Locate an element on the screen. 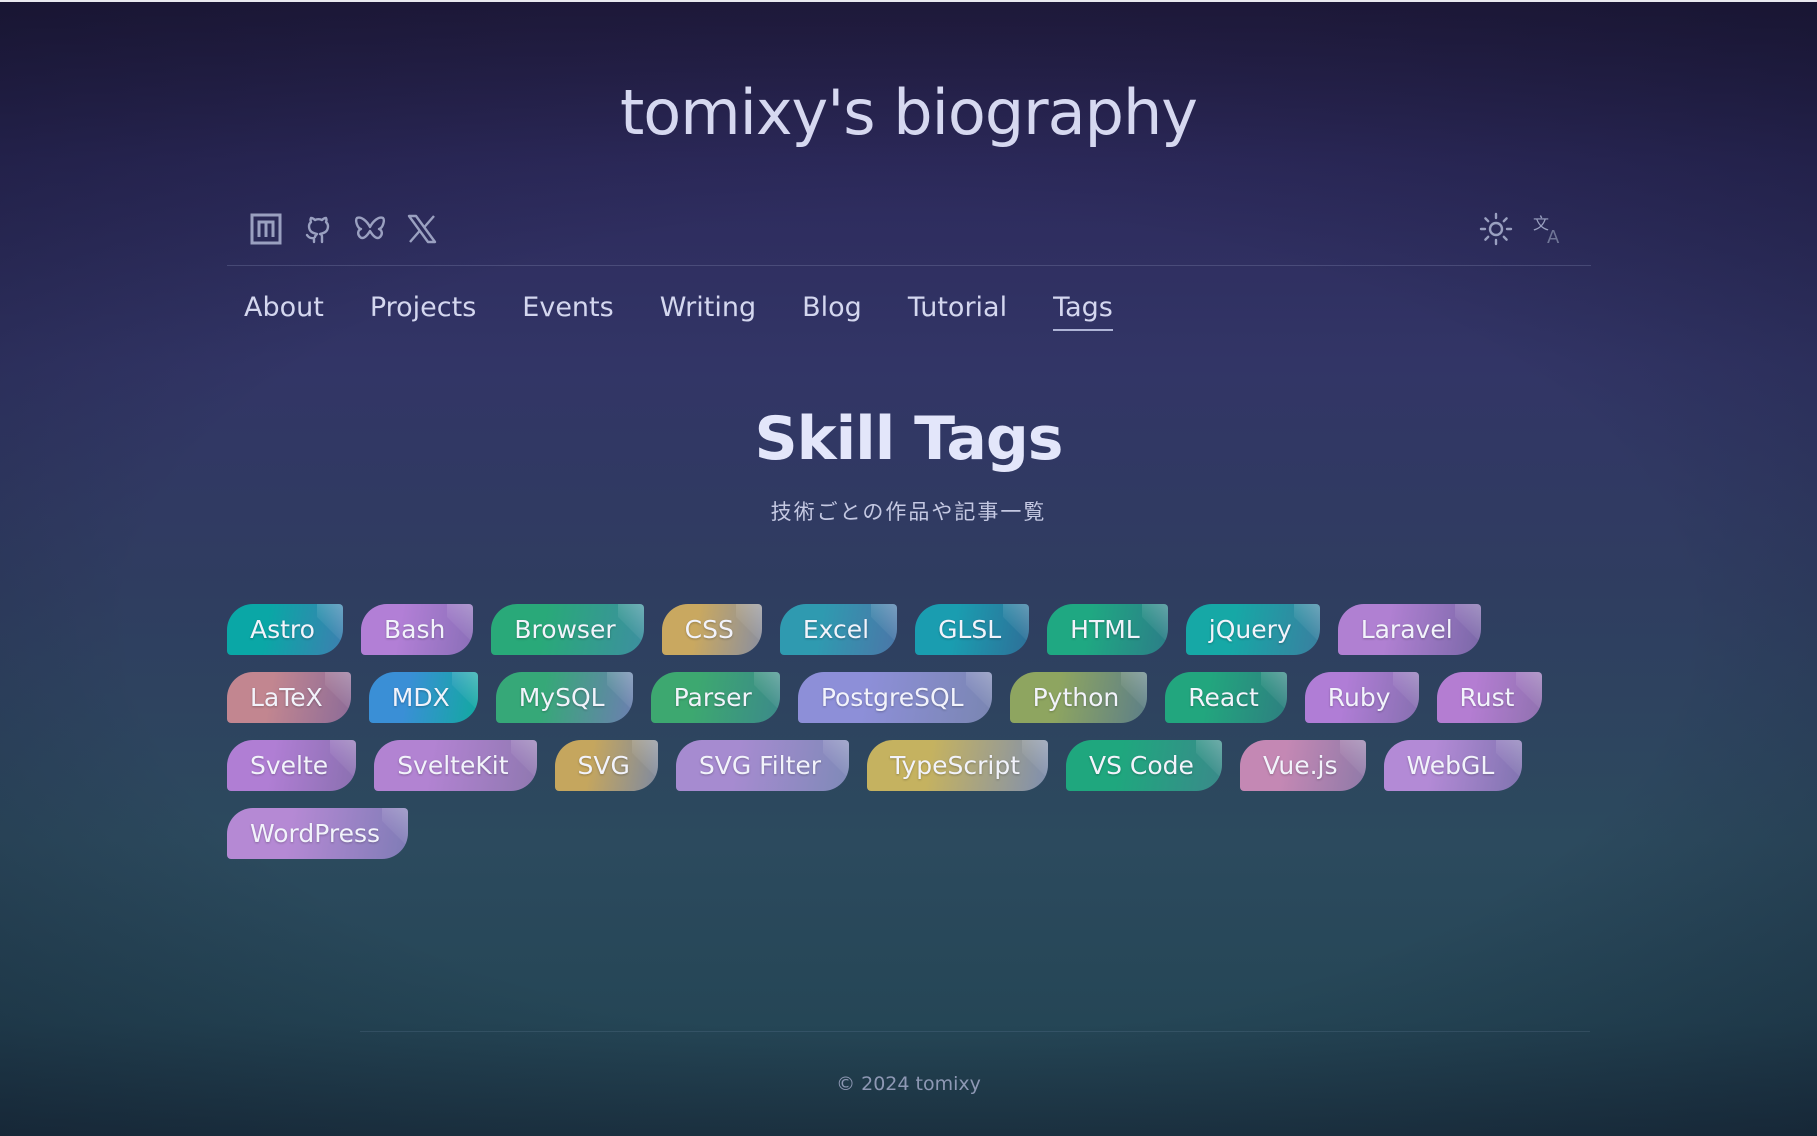  nav-writing: Writing is located at coordinates (708, 311).